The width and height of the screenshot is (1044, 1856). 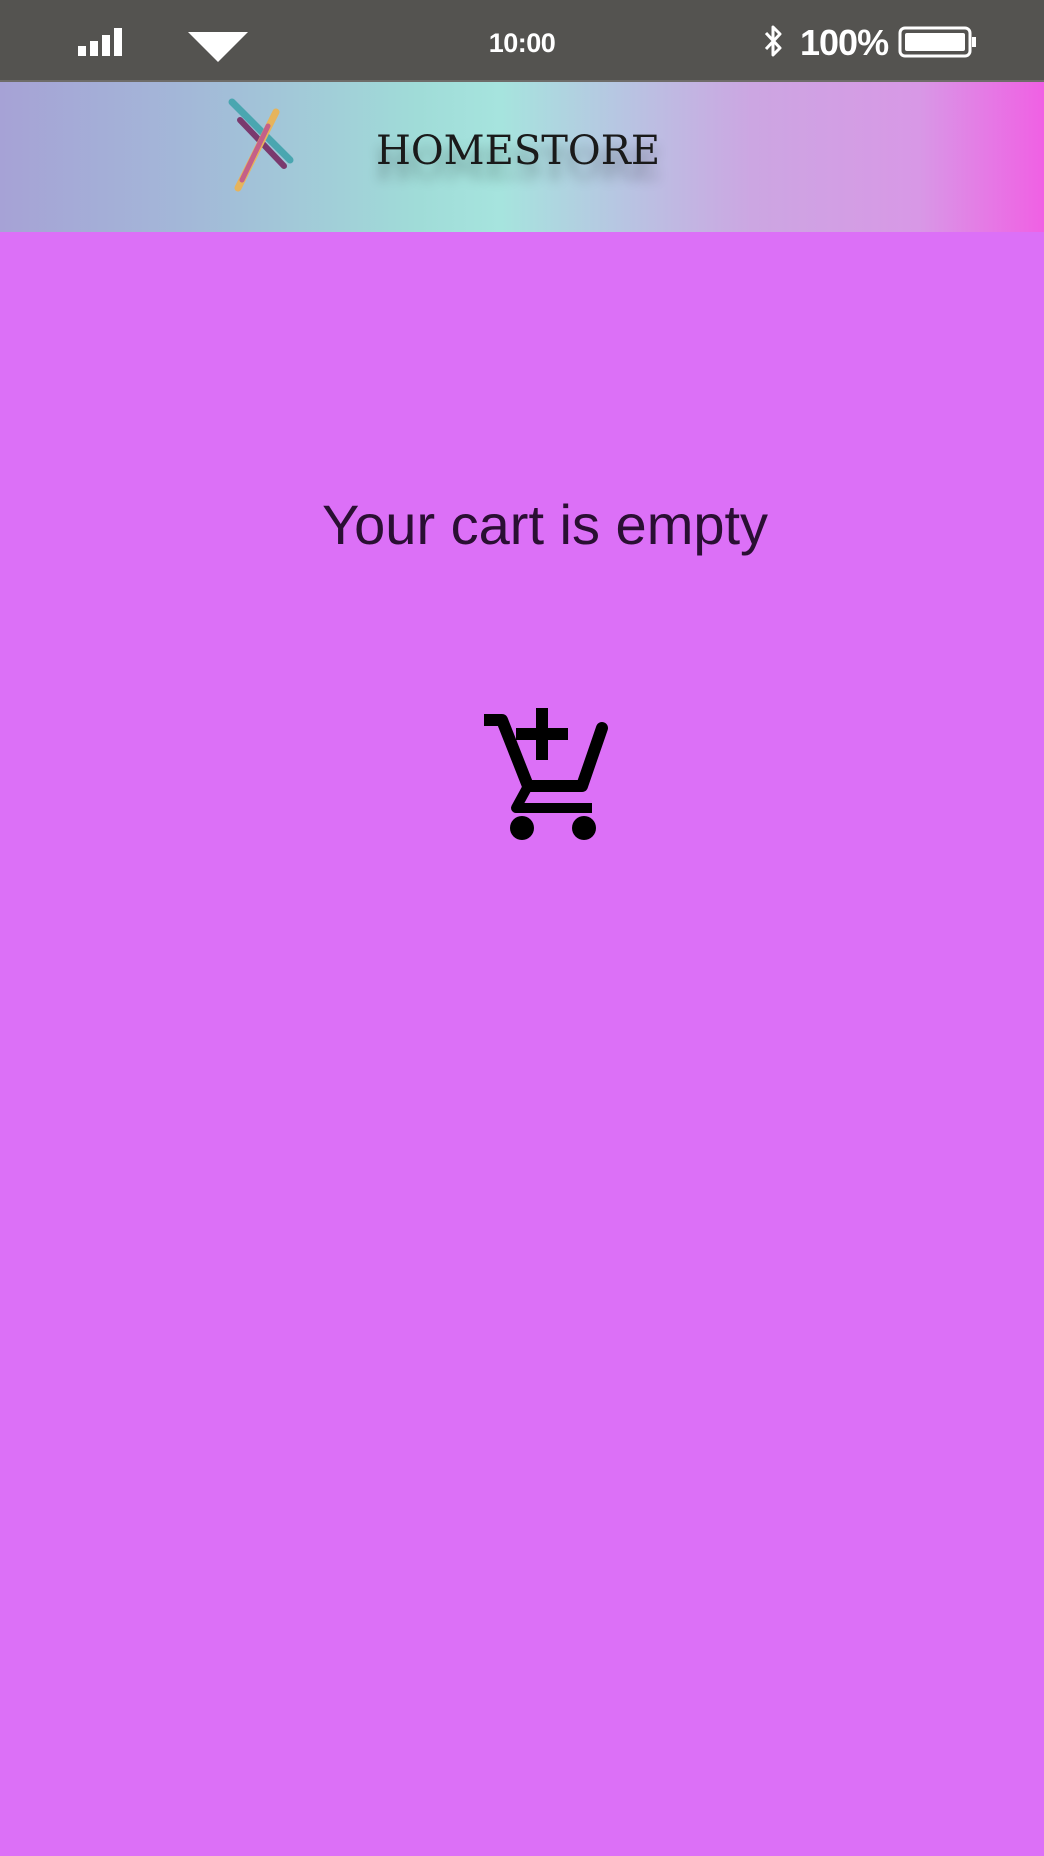 What do you see at coordinates (937, 42) in the screenshot?
I see `battery-icon` at bounding box center [937, 42].